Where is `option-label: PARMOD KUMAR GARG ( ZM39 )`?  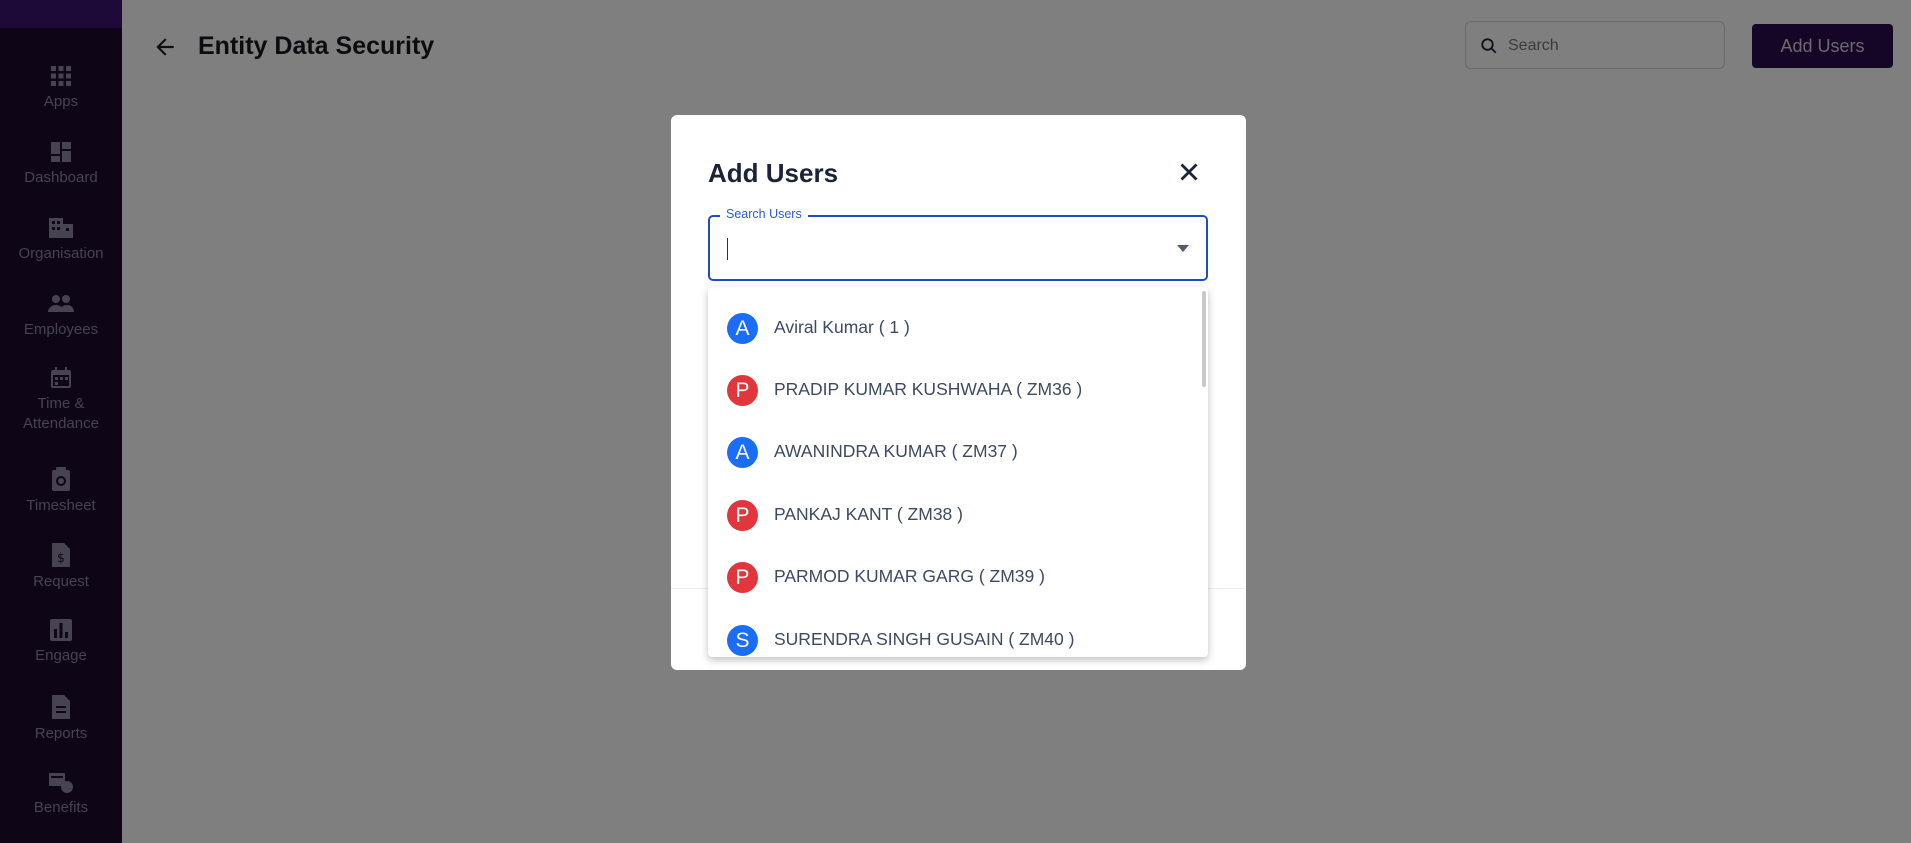
option-label: PARMOD KUMAR GARG ( ZM39 ) is located at coordinates (909, 576).